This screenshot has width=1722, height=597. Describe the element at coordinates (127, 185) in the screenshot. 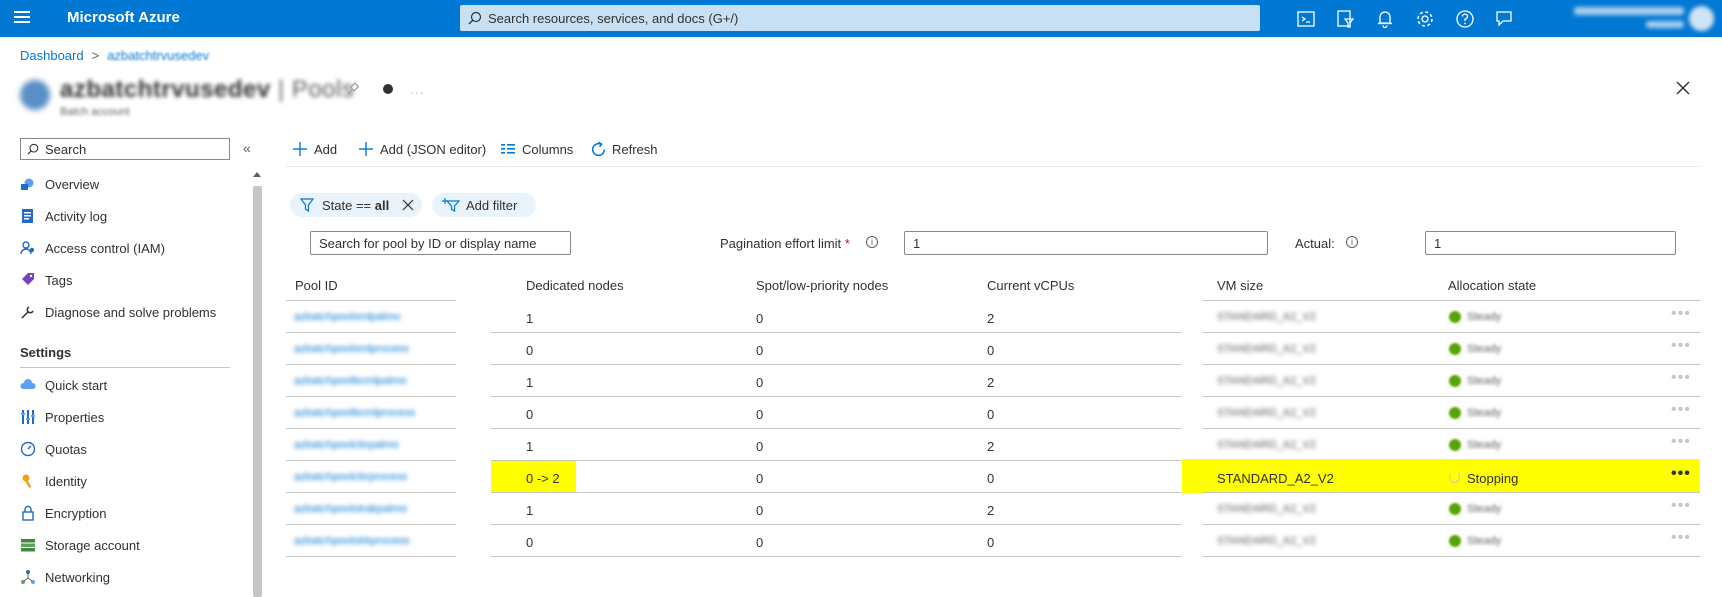

I see `nav-item-overview: Overview` at that location.